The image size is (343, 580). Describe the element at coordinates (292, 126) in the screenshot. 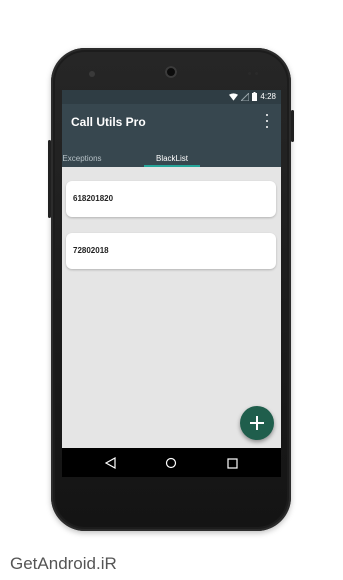

I see `volume-button` at that location.